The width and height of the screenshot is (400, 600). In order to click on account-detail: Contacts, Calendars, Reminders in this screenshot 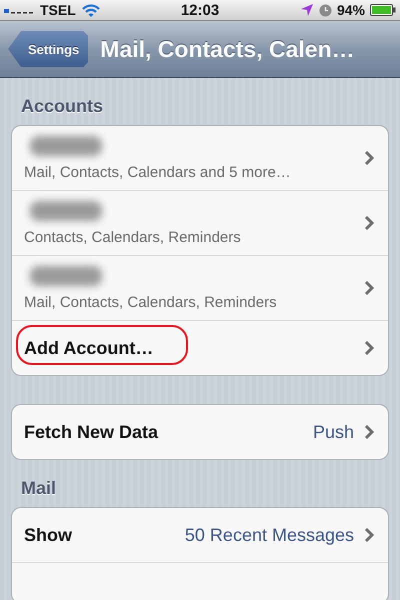, I will do `click(133, 237)`.